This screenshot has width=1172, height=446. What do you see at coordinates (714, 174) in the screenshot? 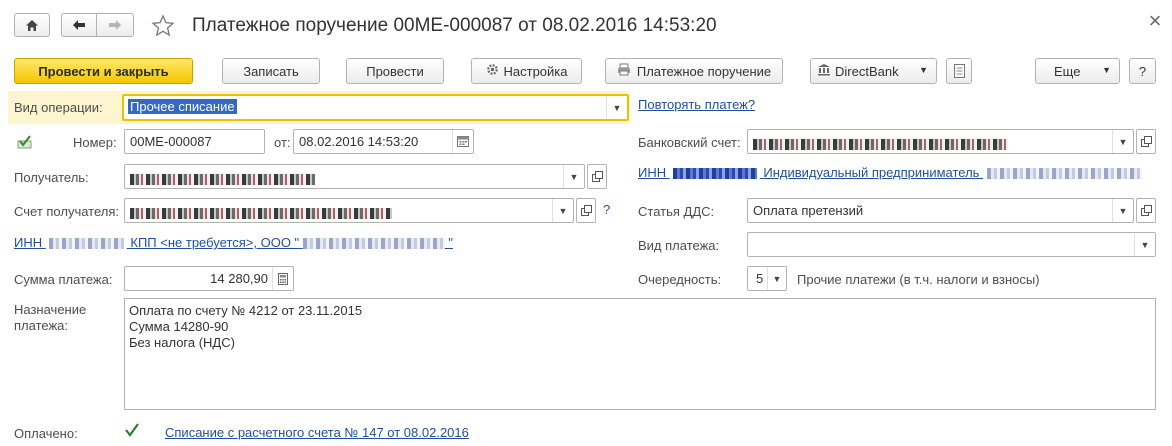
I see `inn-value-redacted` at bounding box center [714, 174].